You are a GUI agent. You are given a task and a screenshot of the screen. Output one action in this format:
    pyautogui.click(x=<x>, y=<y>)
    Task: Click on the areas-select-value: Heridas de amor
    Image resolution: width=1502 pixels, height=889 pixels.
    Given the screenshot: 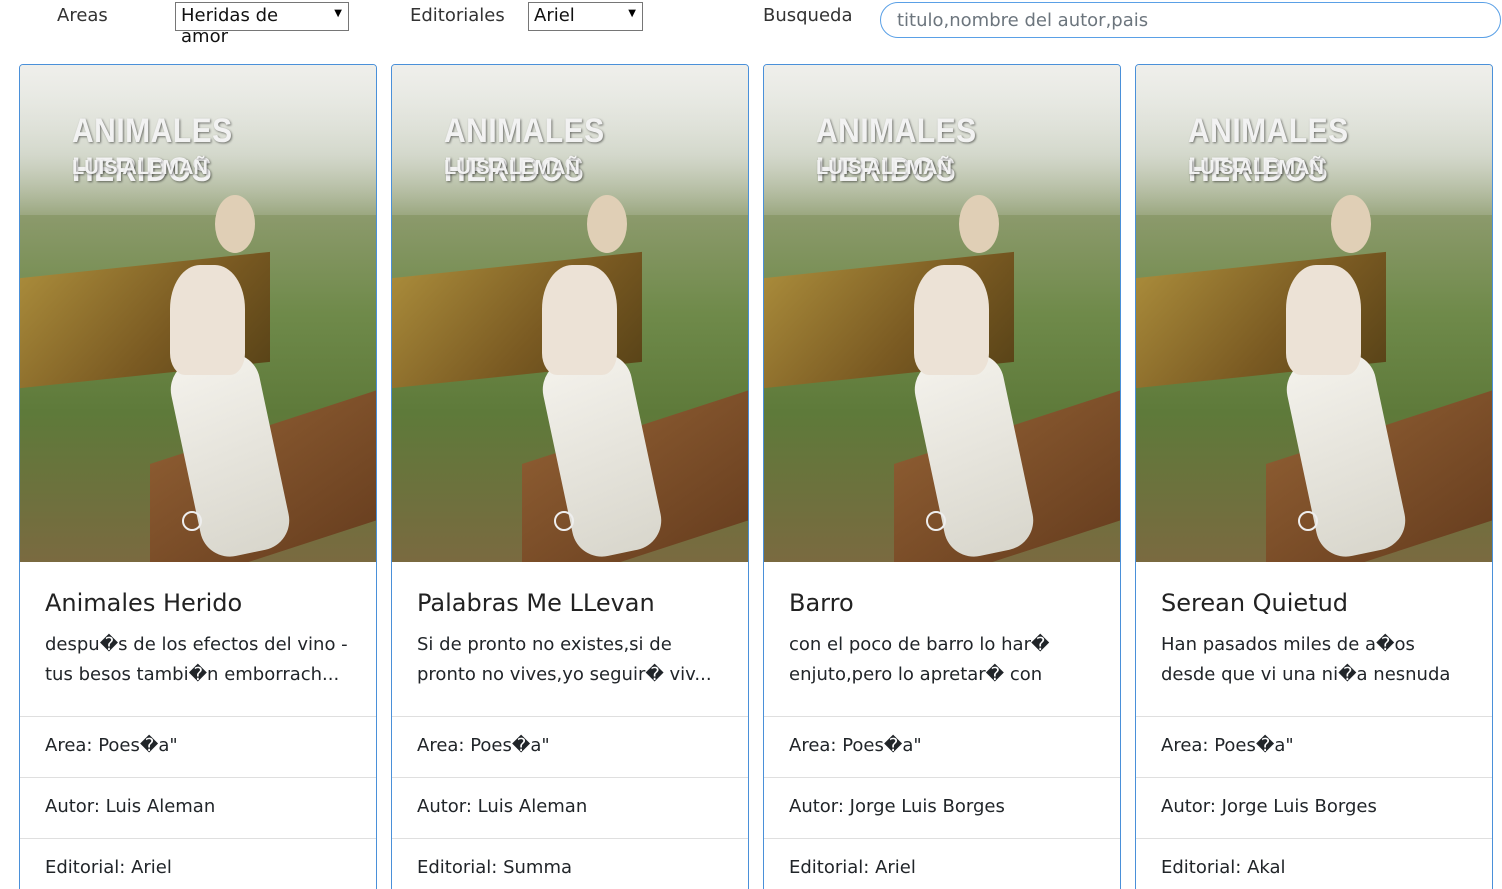 What is the action you would take?
    pyautogui.click(x=230, y=26)
    